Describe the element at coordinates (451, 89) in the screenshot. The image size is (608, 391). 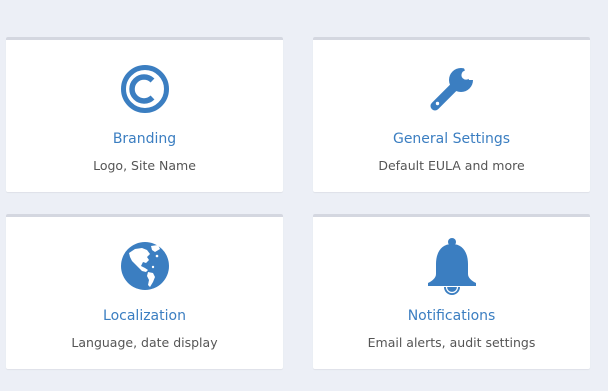
I see `wrench-icon` at that location.